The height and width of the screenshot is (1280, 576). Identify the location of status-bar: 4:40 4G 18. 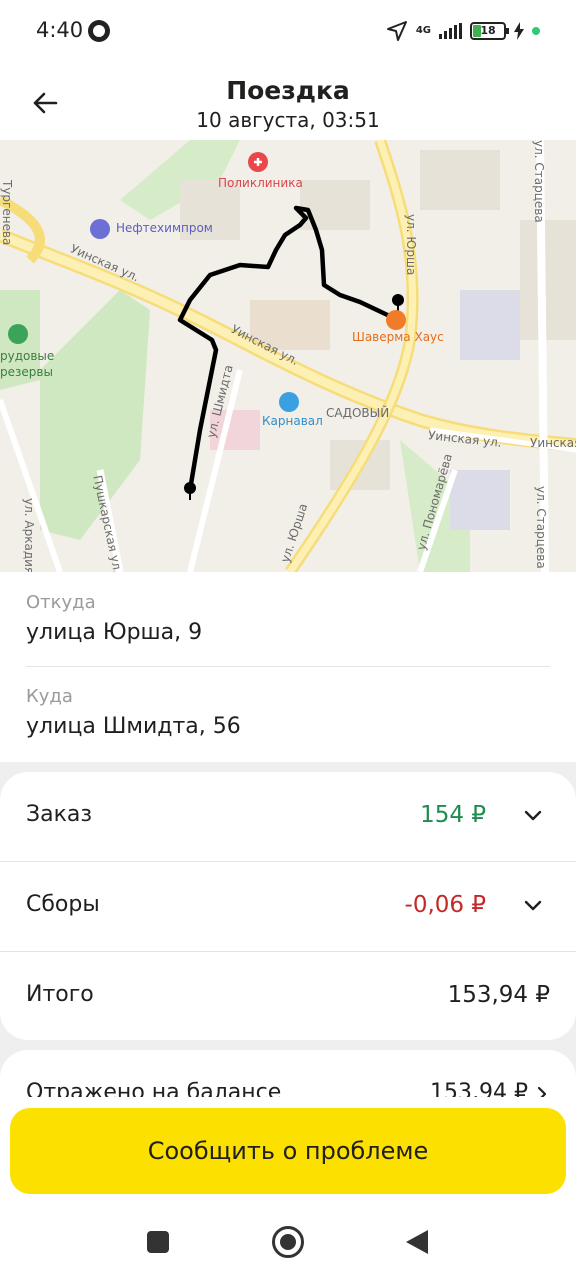
(288, 31).